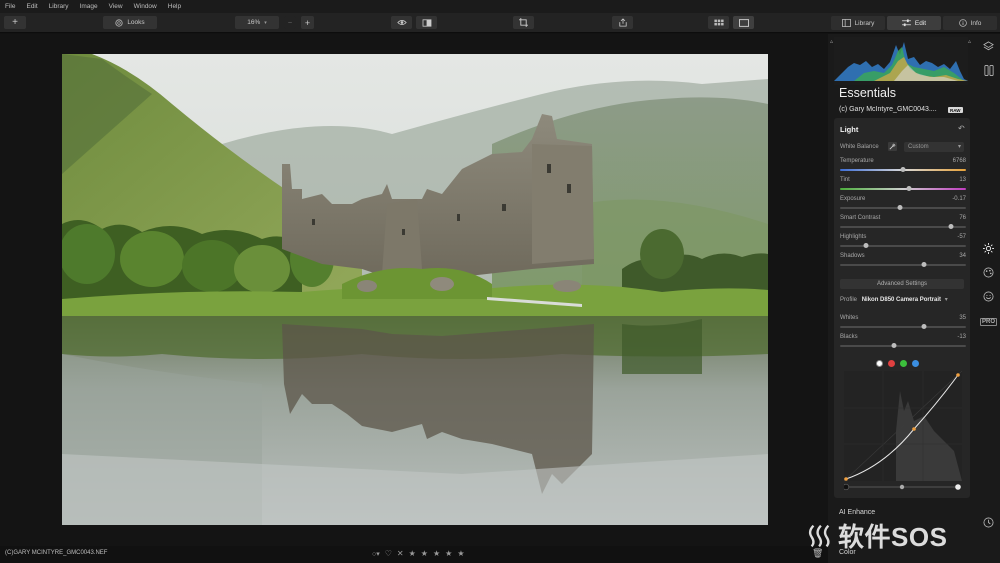 This screenshot has width=1000, height=563. What do you see at coordinates (388, 553) in the screenshot?
I see `heart-icon: ♡` at bounding box center [388, 553].